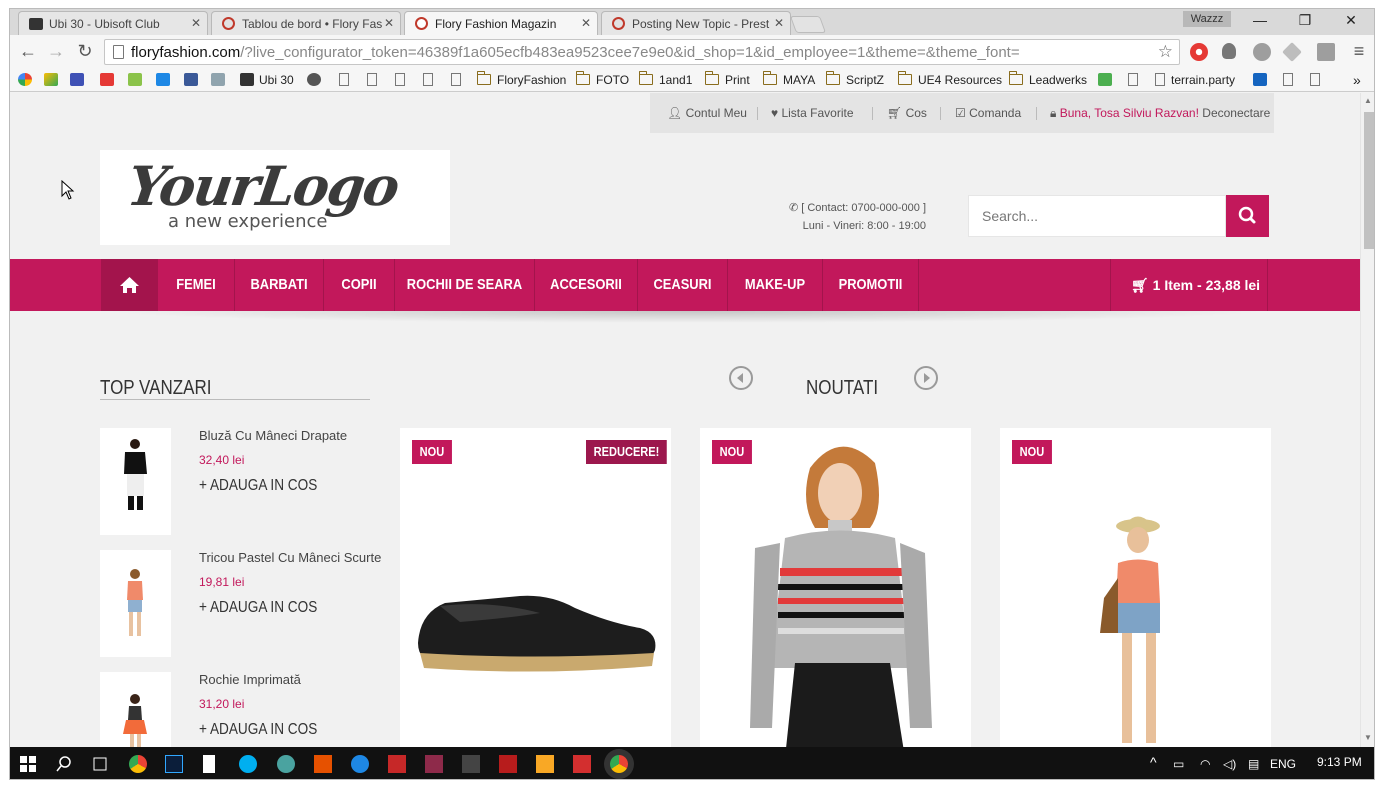 The height and width of the screenshot is (785, 1383). What do you see at coordinates (85, 51) in the screenshot?
I see `reload-icon: ↻` at bounding box center [85, 51].